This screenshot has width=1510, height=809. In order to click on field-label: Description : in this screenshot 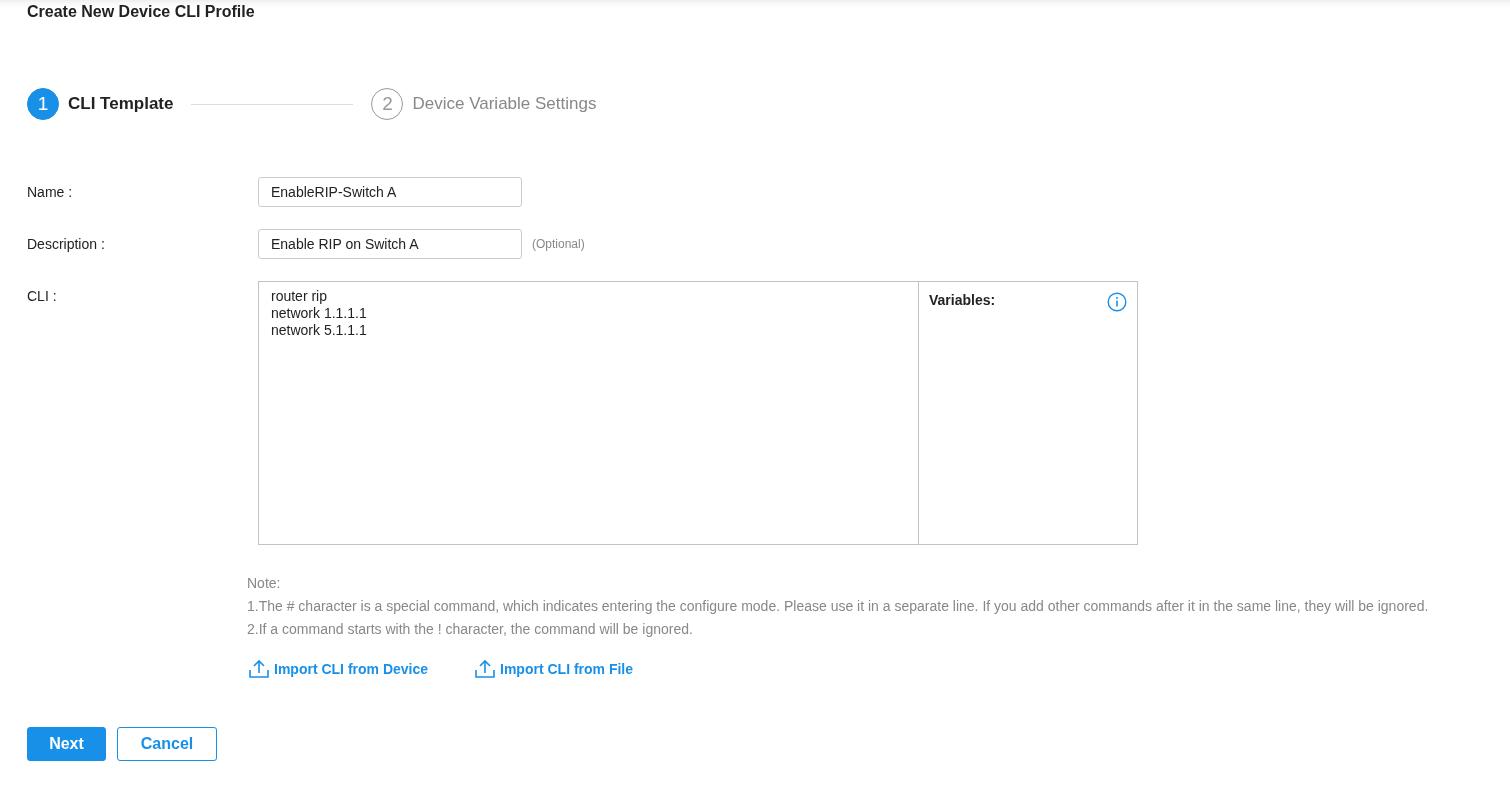, I will do `click(66, 244)`.